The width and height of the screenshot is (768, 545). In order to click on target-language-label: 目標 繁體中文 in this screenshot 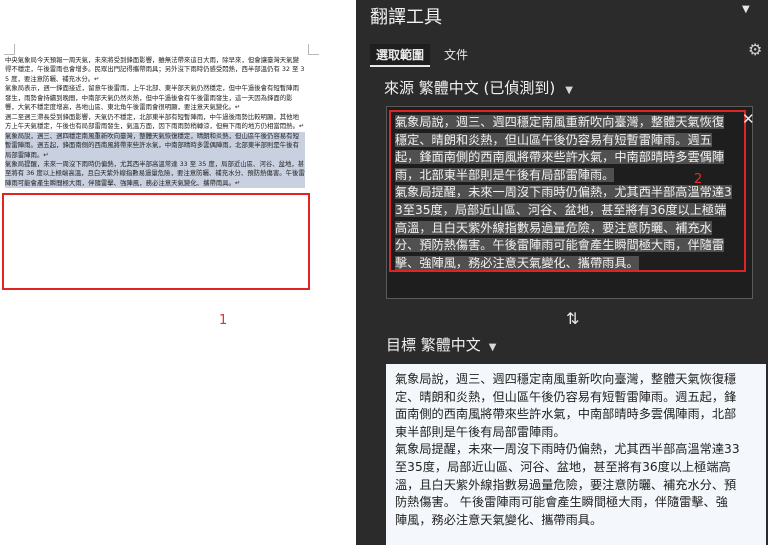, I will do `click(433, 345)`.